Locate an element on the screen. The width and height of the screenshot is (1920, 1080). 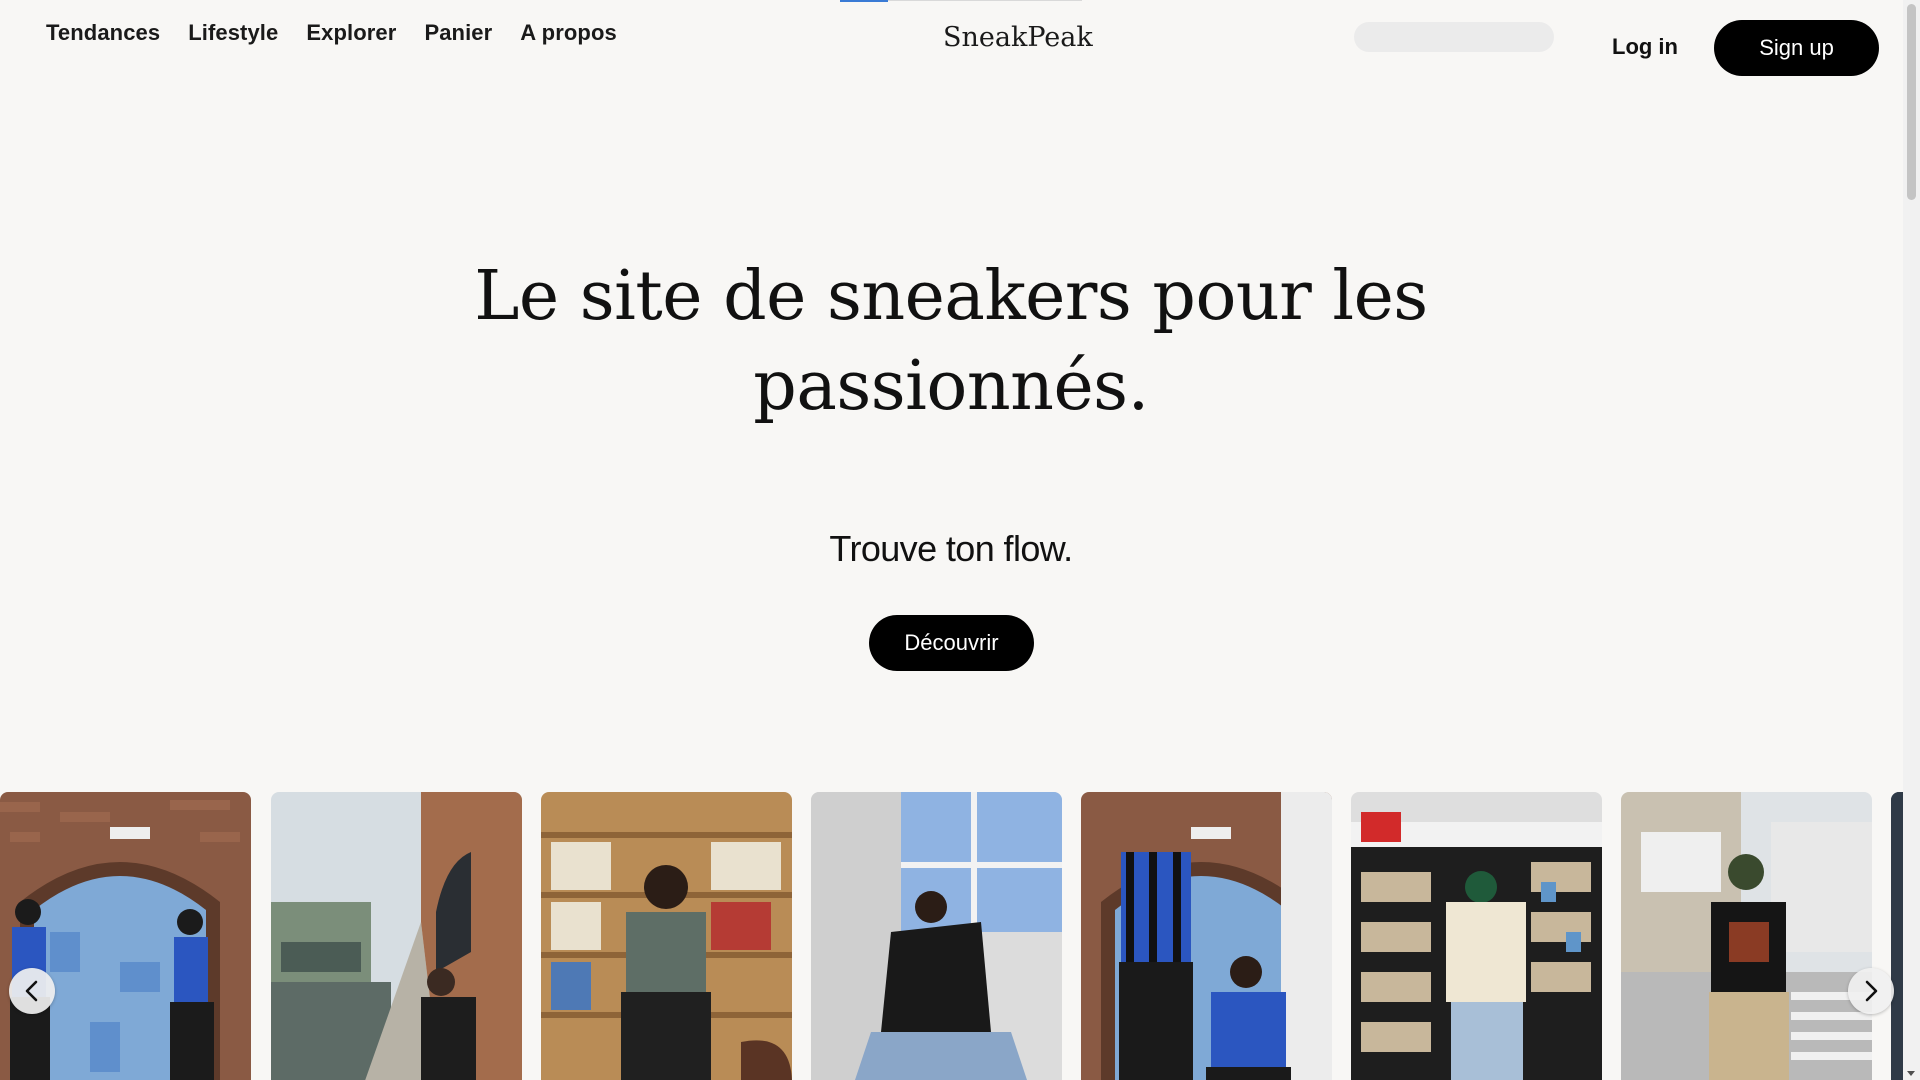
top-progress-indicator is located at coordinates (961, 1).